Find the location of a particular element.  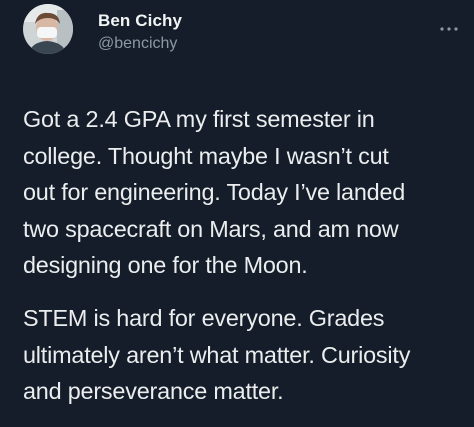

tweet-line: Got a 2.4 GPA my first semester in is located at coordinates (199, 119).